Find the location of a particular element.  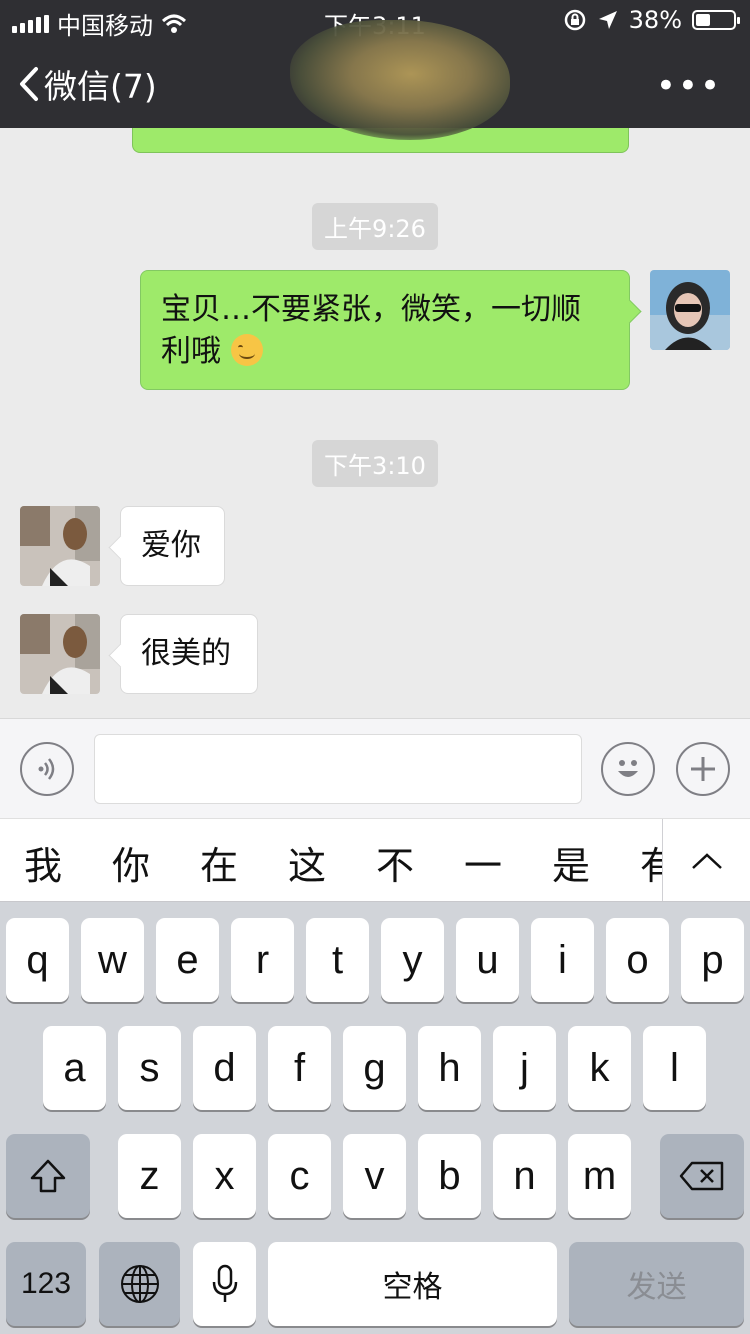

battery-percent: 38% is located at coordinates (655, 20).